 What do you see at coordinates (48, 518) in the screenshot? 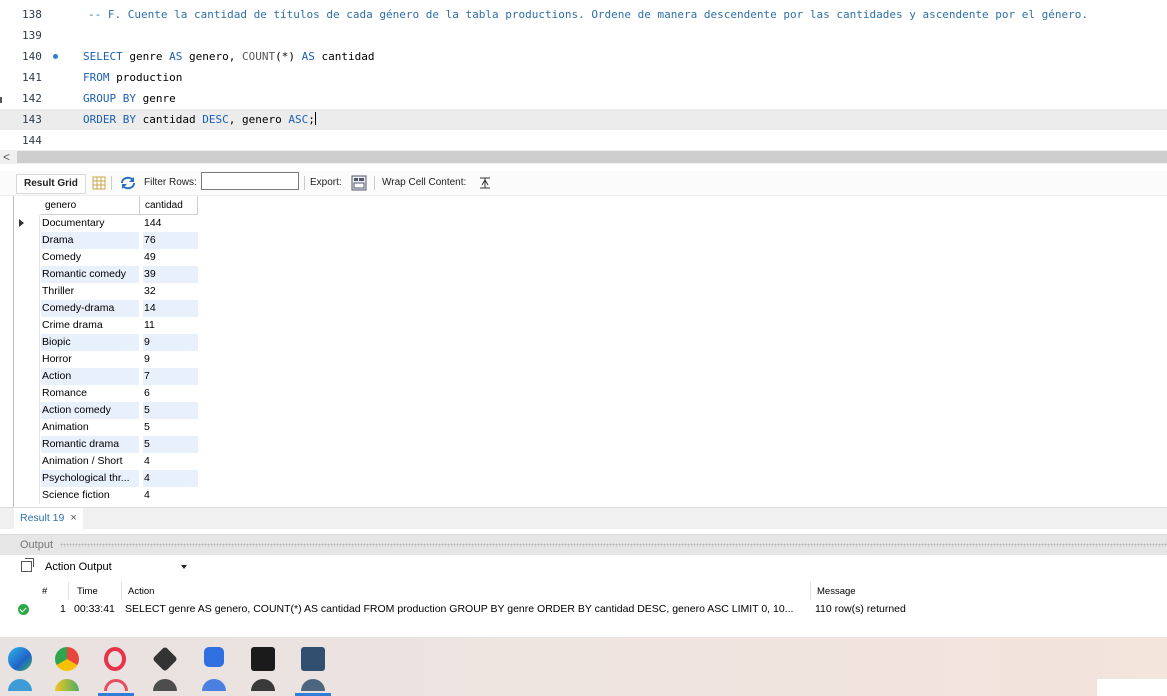
I see `result-19-tab: Result 19 ×` at bounding box center [48, 518].